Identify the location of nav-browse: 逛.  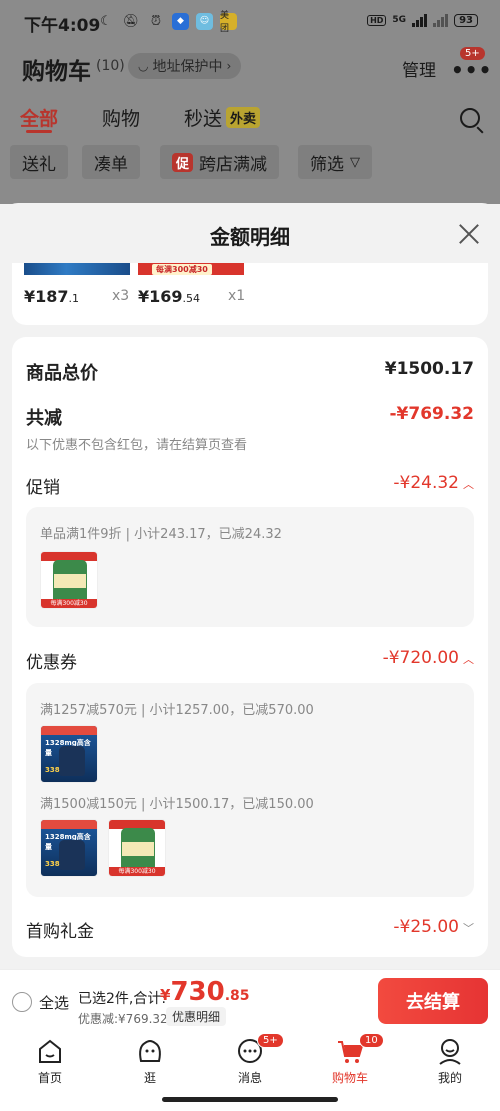
(150, 1061).